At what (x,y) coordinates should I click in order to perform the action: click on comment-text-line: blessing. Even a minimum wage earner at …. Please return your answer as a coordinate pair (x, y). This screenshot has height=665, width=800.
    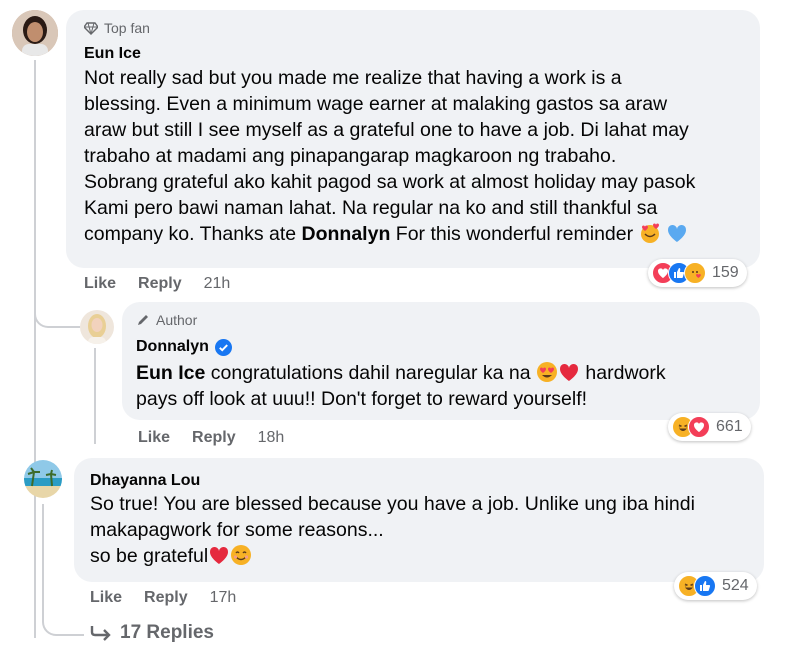
    Looking at the image, I should click on (376, 104).